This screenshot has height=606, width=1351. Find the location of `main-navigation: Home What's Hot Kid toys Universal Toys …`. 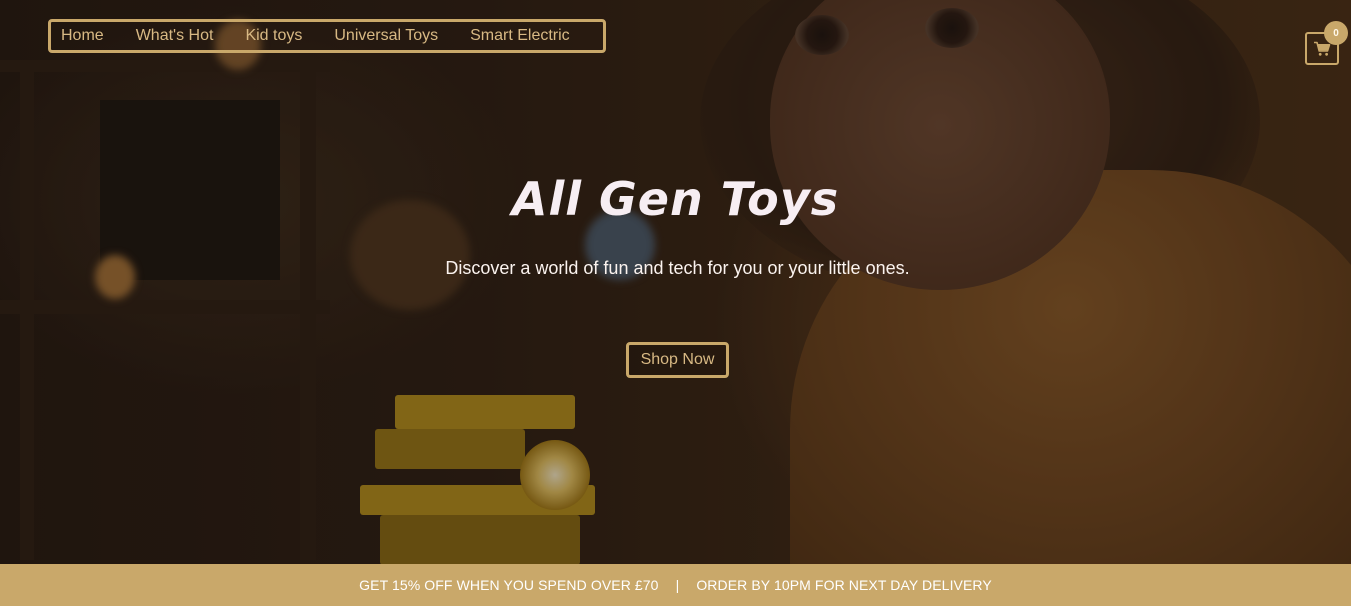

main-navigation: Home What's Hot Kid toys Universal Toys … is located at coordinates (327, 36).